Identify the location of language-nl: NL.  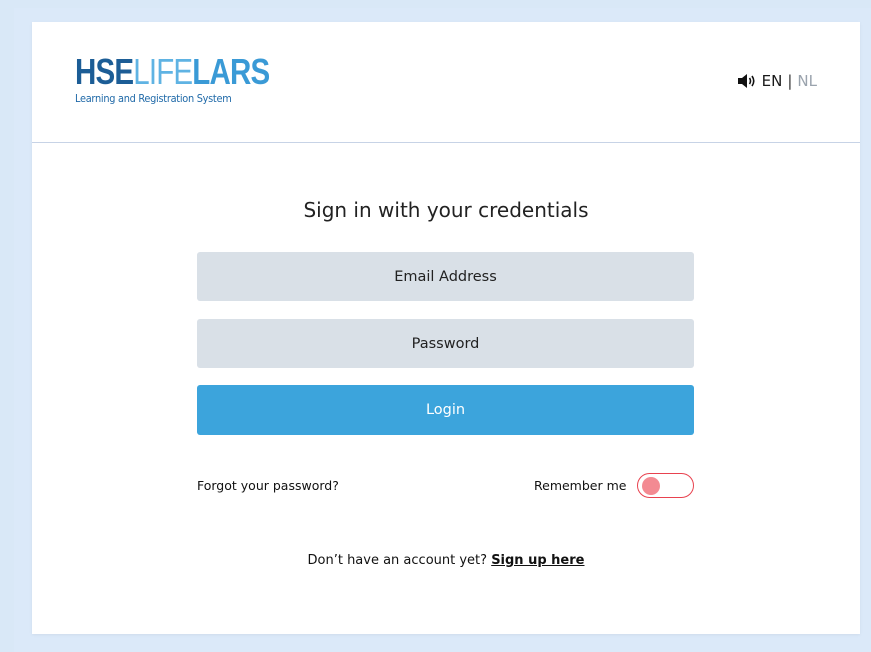
(807, 81).